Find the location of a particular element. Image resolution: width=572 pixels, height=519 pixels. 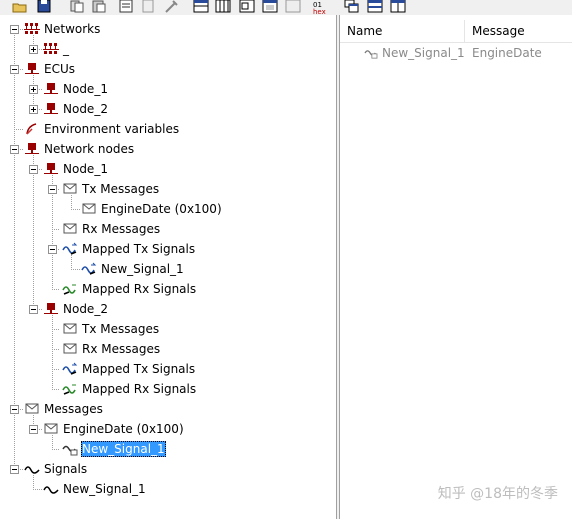

tree-item-nn1-tx-engine: EngineDate (0x100) is located at coordinates (152, 209).